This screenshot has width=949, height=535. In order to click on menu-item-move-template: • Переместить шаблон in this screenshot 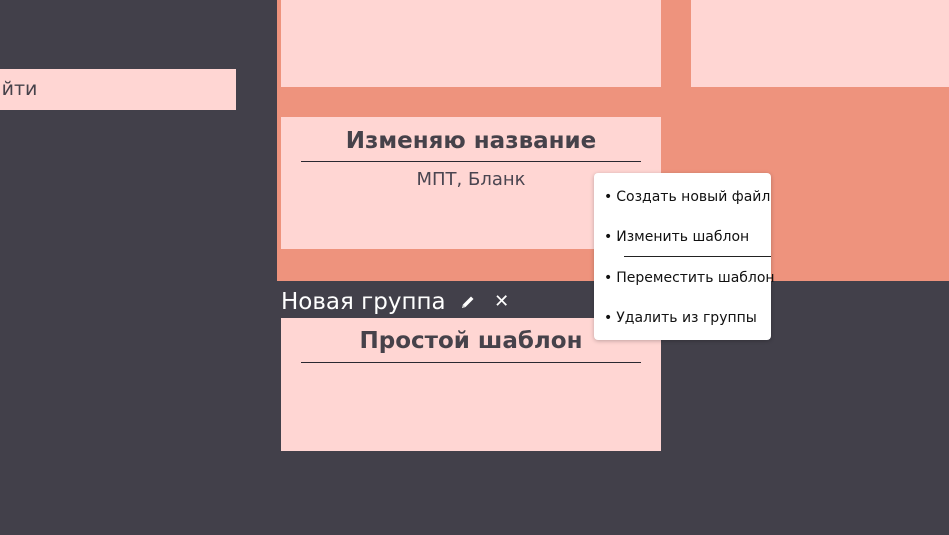, I will do `click(689, 278)`.